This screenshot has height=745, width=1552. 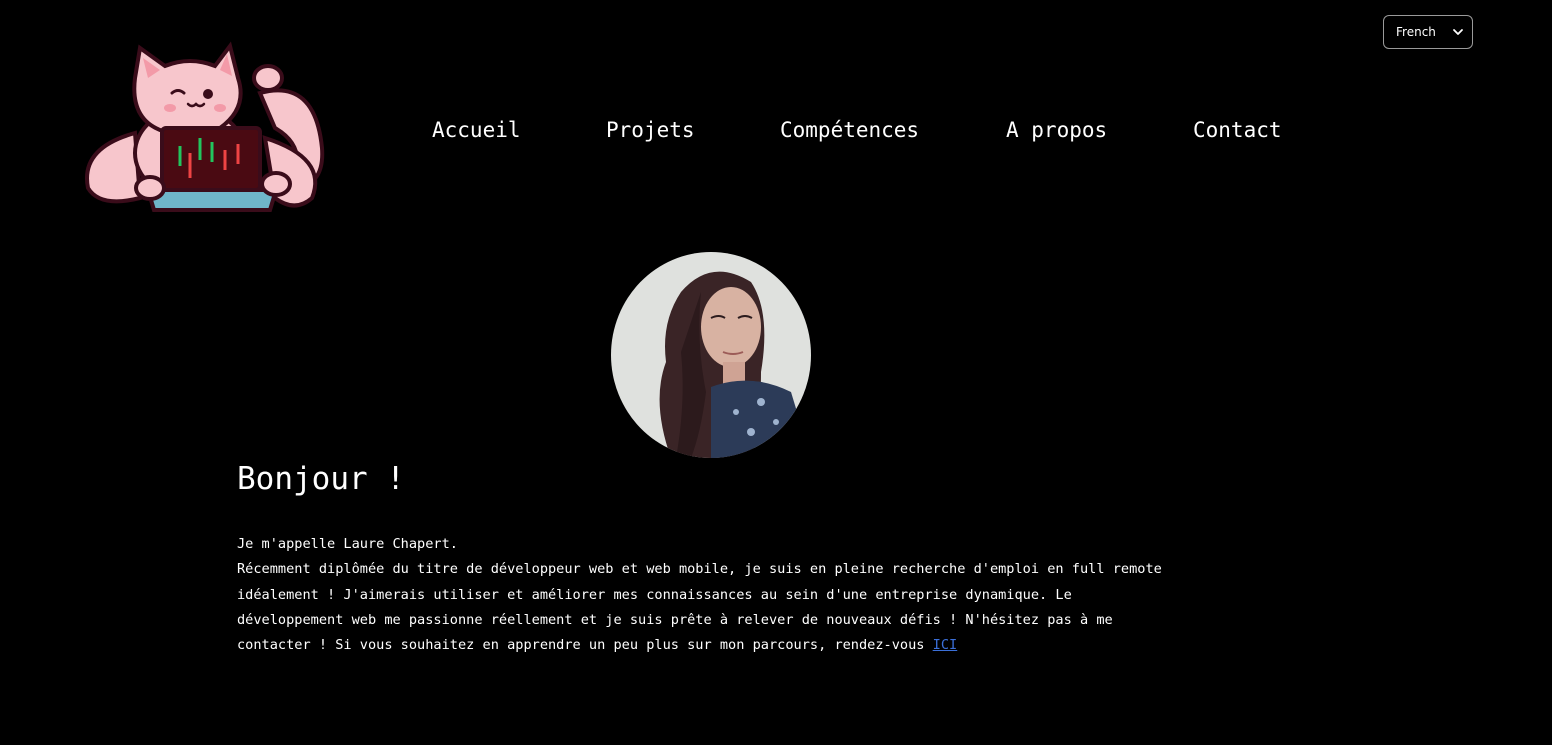 I want to click on avatar, so click(x=711, y=355).